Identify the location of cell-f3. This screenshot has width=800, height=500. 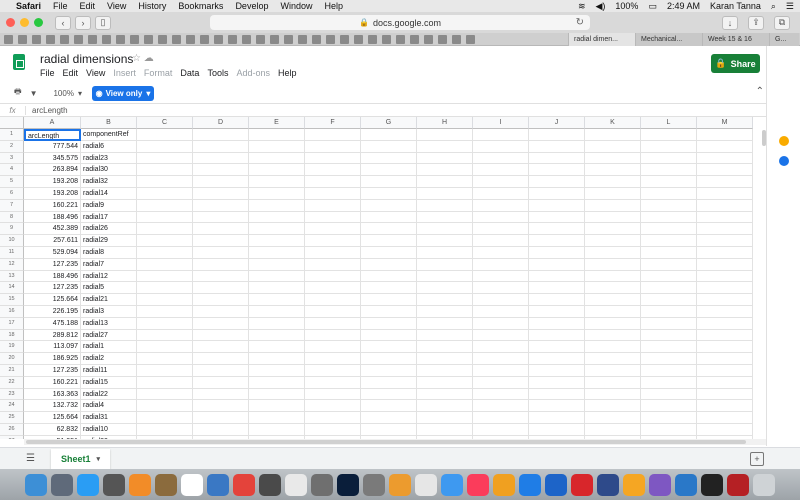
(333, 158).